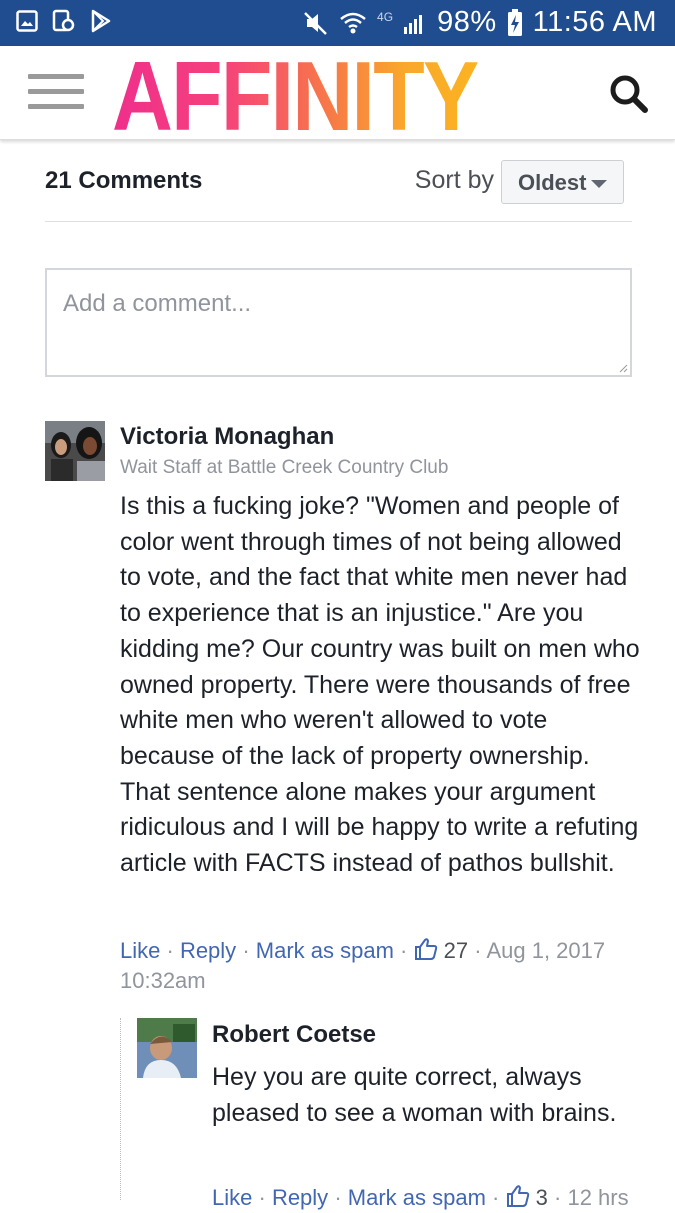 The width and height of the screenshot is (675, 1213). What do you see at coordinates (315, 23) in the screenshot?
I see `mute-icon` at bounding box center [315, 23].